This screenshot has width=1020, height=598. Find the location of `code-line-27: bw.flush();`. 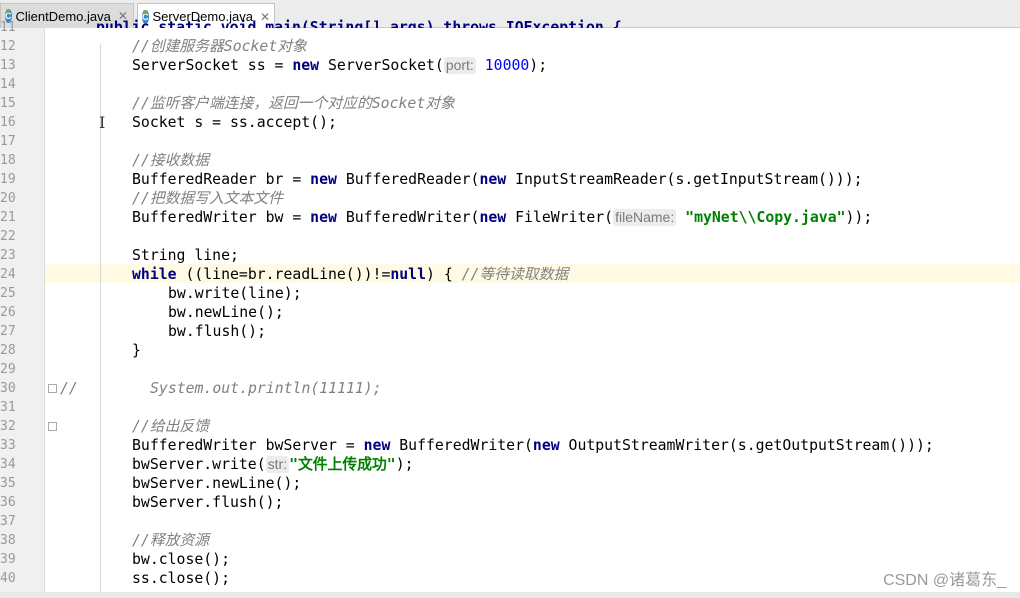

code-line-27: bw.flush(); is located at coordinates (217, 331).